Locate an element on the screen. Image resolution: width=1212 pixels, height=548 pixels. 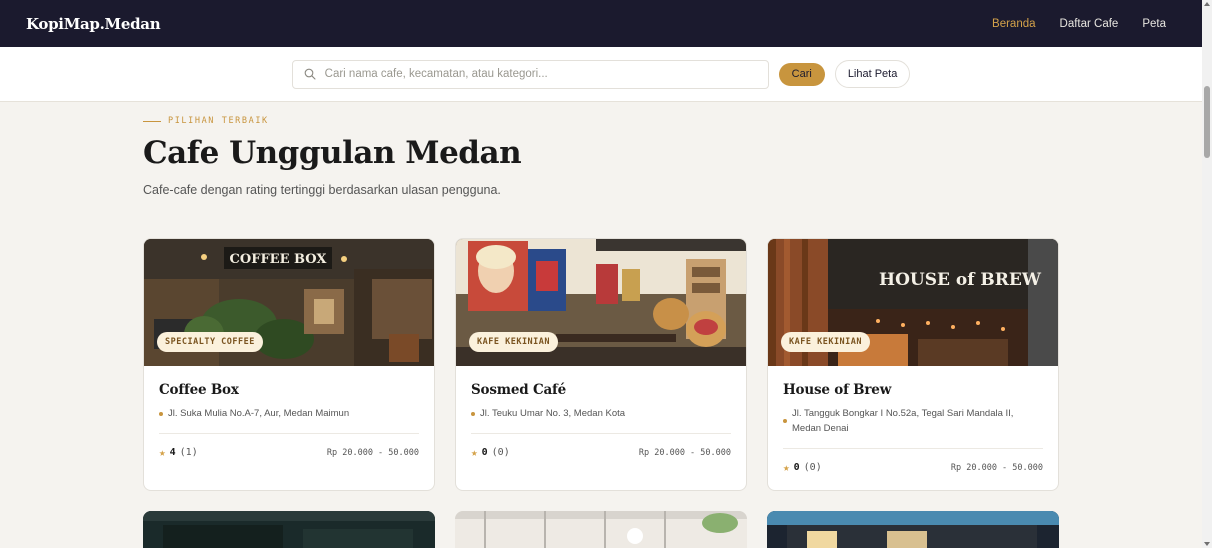
cafe-name: House of Brew is located at coordinates (913, 390).